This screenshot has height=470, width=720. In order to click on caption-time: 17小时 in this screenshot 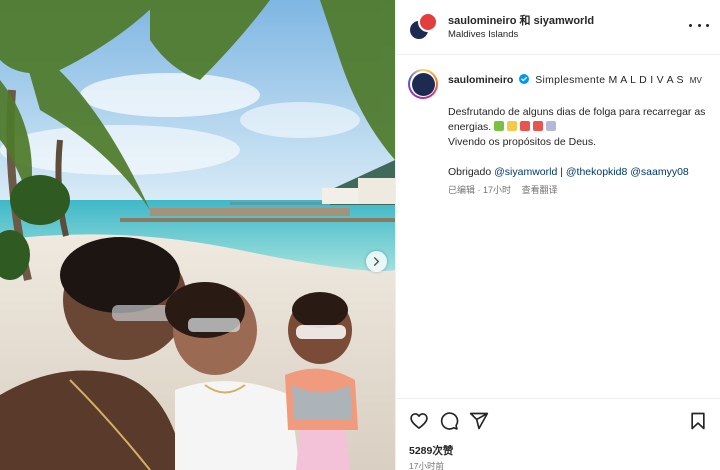, I will do `click(497, 190)`.